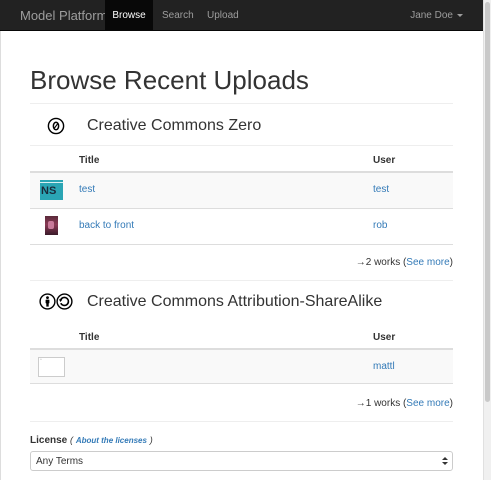 This screenshot has width=491, height=480. Describe the element at coordinates (174, 125) in the screenshot. I see `license-title-cc0: Creative Commons Zero` at that location.